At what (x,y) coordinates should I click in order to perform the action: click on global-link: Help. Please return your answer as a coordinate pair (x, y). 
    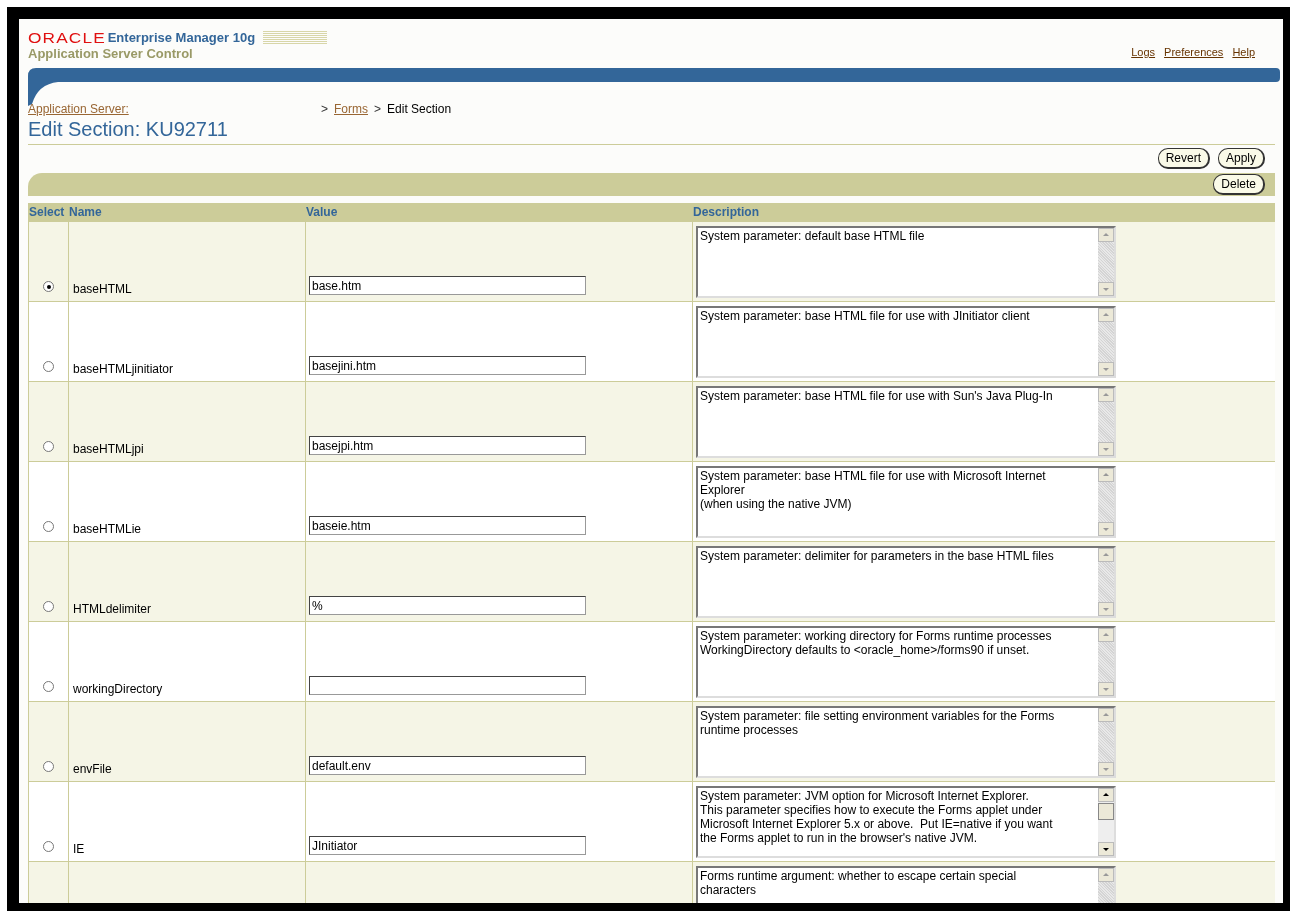
    Looking at the image, I should click on (1243, 52).